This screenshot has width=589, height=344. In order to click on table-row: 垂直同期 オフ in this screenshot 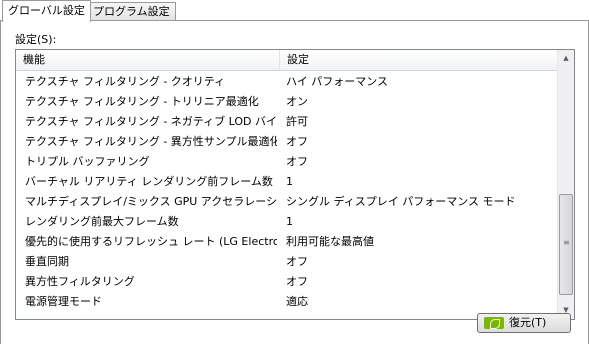, I will do `click(287, 262)`.